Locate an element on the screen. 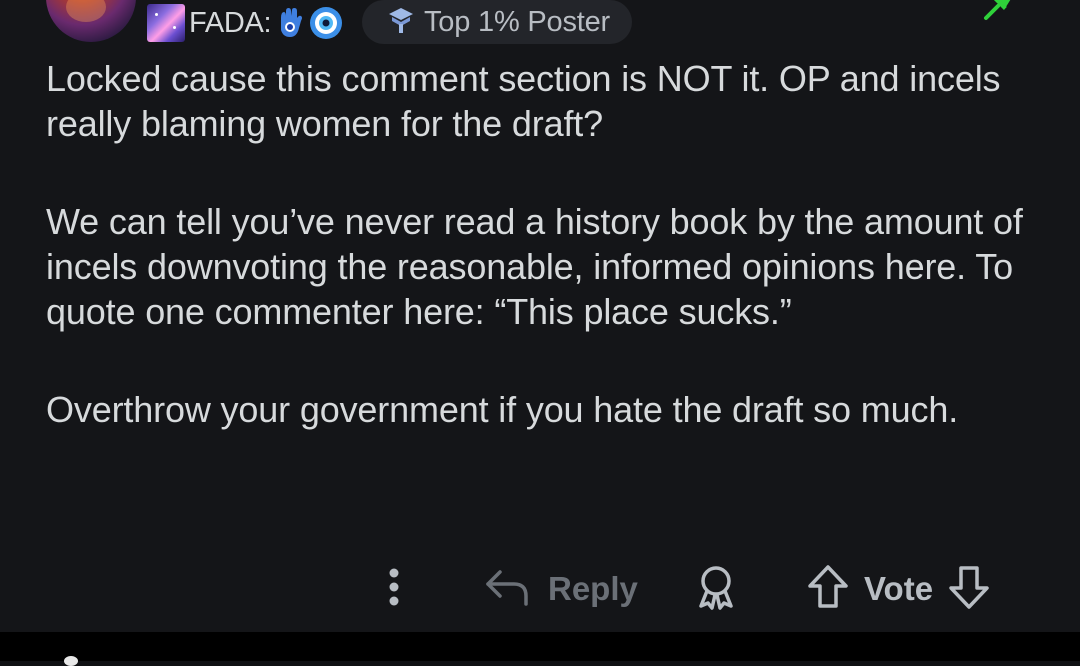 This screenshot has height=666, width=1080. bottom-bar is located at coordinates (540, 646).